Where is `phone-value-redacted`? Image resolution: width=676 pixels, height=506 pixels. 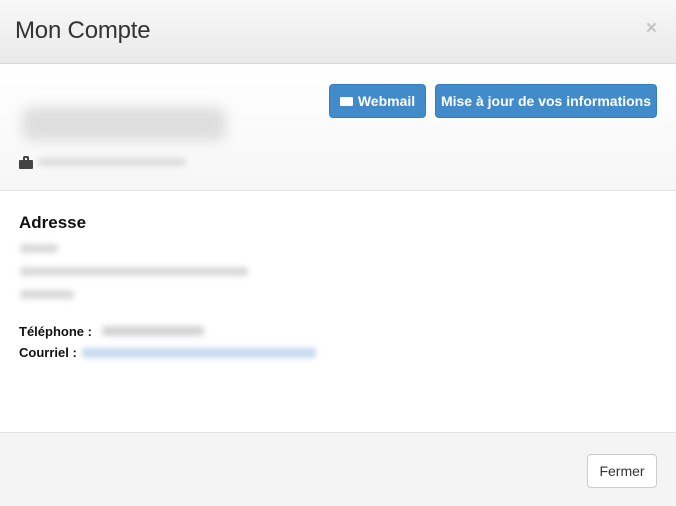
phone-value-redacted is located at coordinates (153, 331).